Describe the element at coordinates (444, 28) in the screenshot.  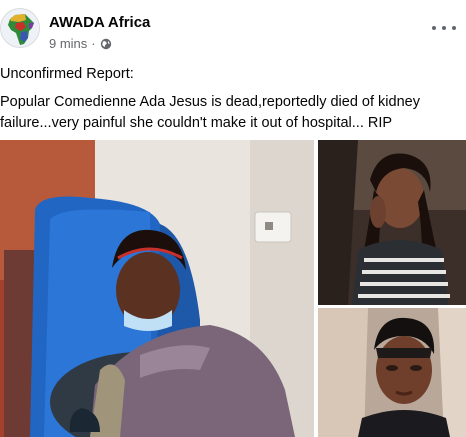
I see `more-options-icon` at that location.